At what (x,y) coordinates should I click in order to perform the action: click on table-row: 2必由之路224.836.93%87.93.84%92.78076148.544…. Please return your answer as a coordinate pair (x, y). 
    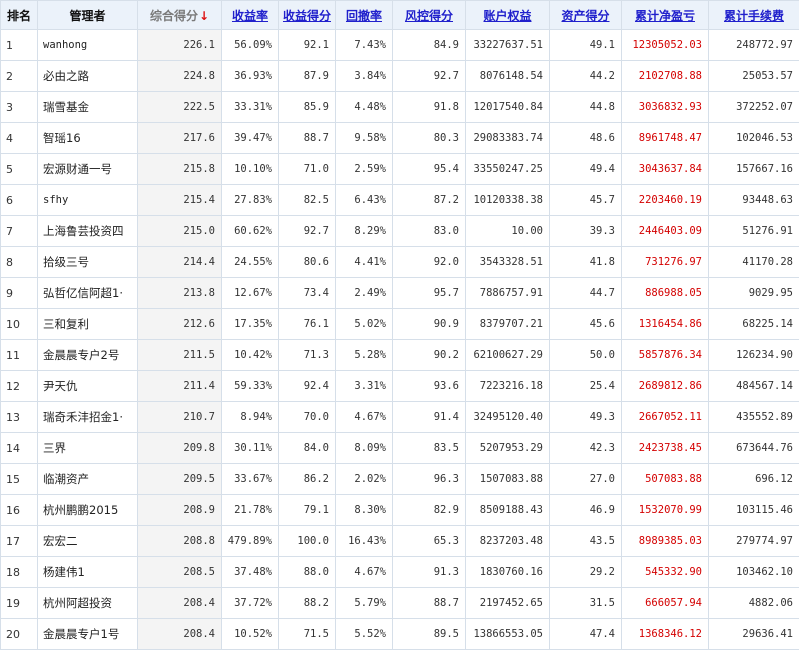
    Looking at the image, I should click on (400, 76).